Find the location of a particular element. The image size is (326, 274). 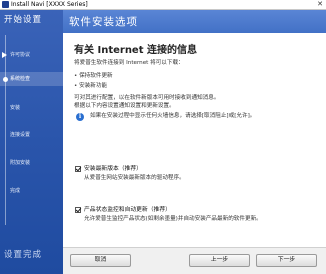

description-text: 可对其进行配置，以在软件新版本可用时接收到通知消息。 is located at coordinates (147, 98).